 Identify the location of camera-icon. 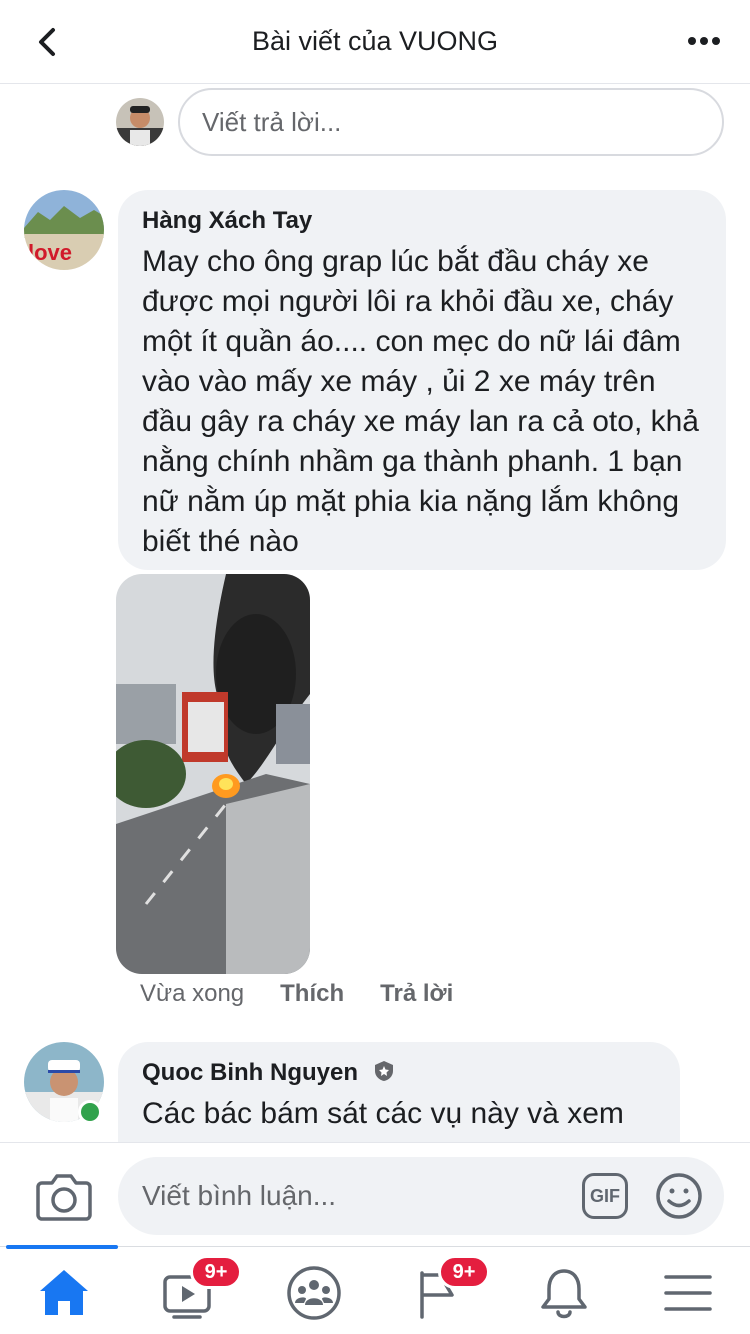
(64, 1196).